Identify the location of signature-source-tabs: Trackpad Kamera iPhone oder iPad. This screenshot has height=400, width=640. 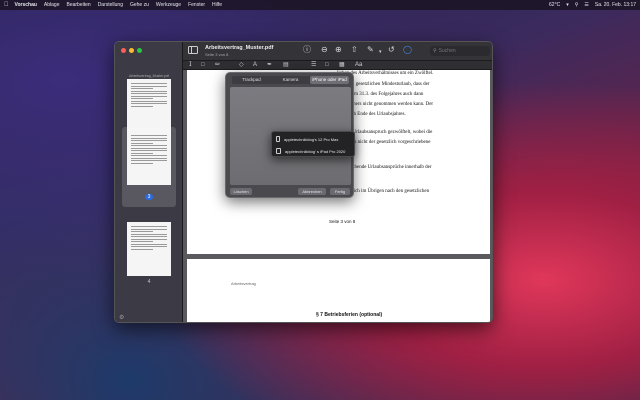
(290, 80).